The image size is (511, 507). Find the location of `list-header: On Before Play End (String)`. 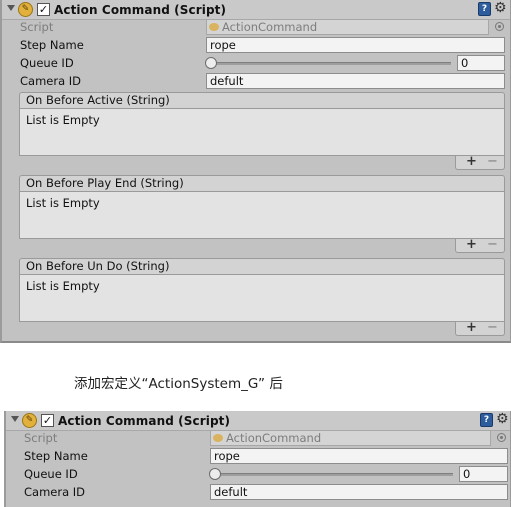

list-header: On Before Play End (String) is located at coordinates (262, 183).